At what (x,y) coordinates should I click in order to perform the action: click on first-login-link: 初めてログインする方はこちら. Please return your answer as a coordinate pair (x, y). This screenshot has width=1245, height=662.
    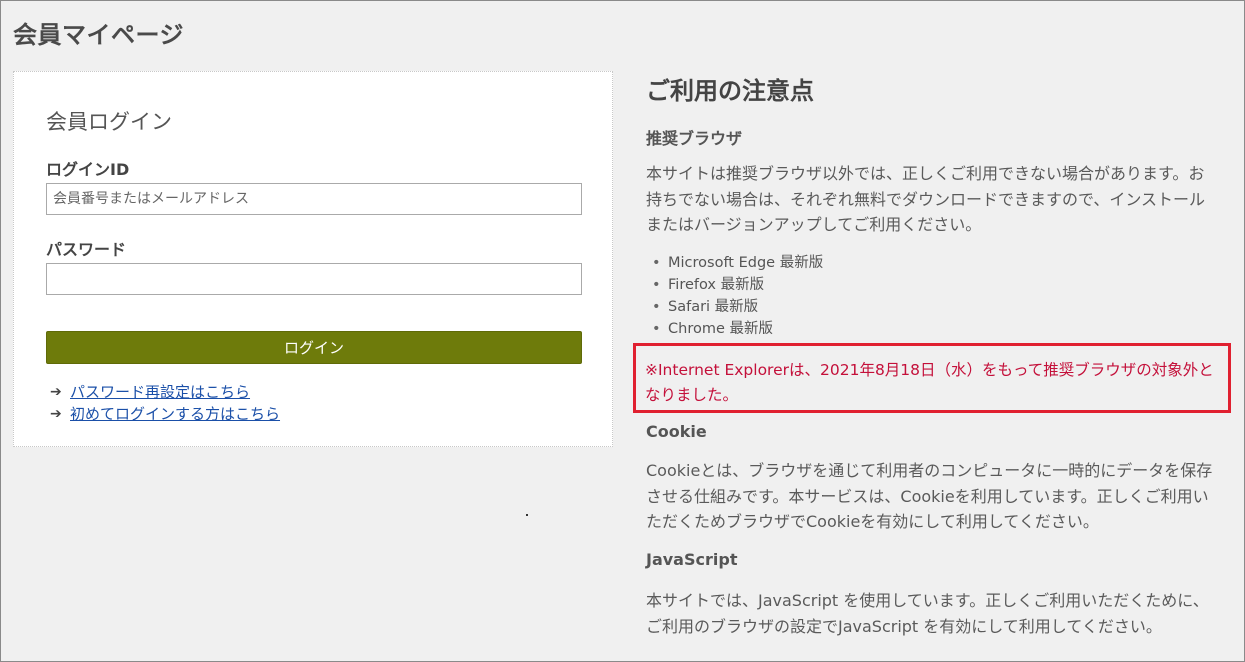
    Looking at the image, I should click on (175, 413).